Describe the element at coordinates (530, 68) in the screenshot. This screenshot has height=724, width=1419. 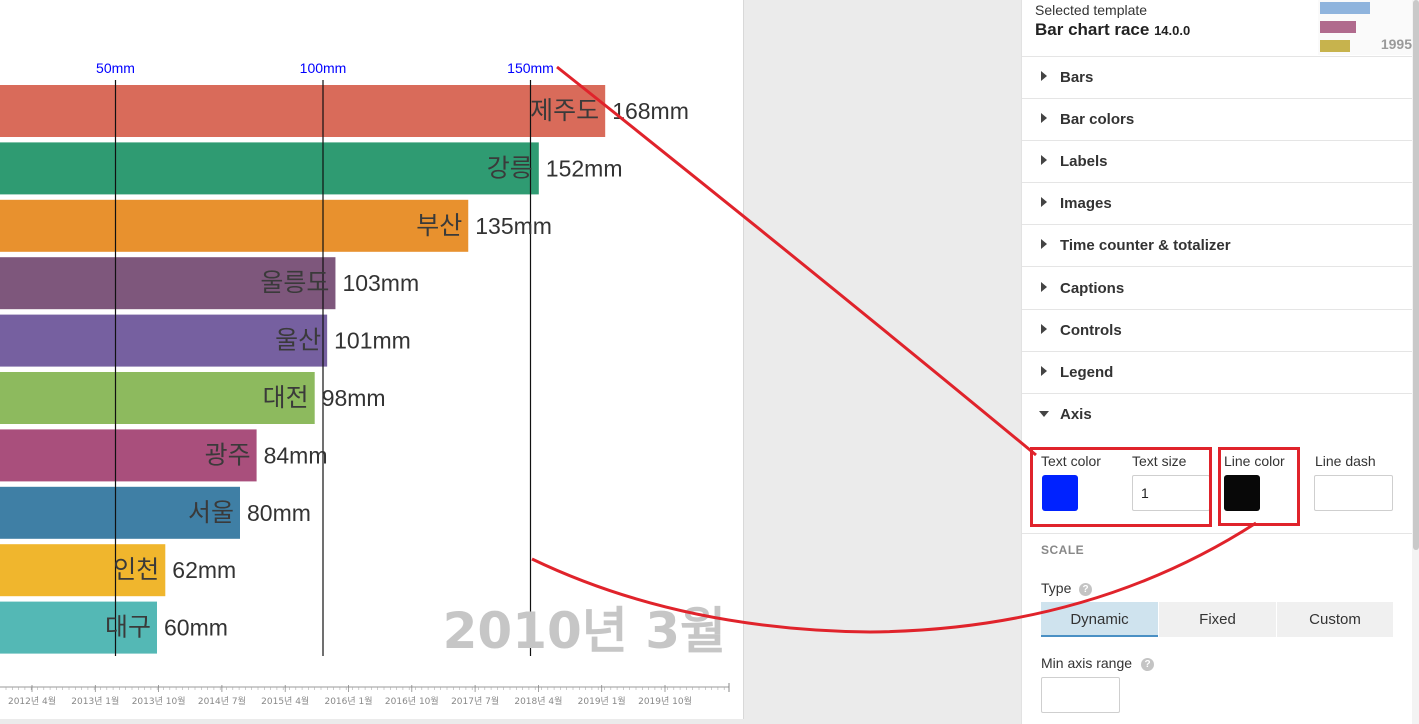
I see `axis-tick-label: 150mm` at that location.